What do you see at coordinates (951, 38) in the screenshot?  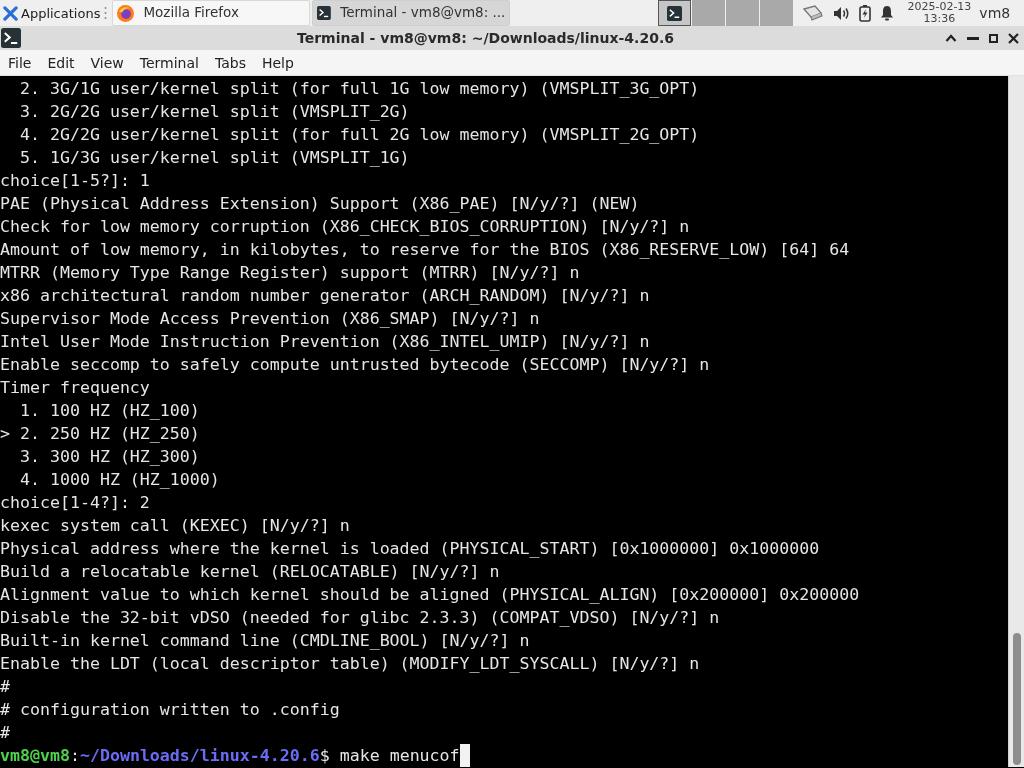 I see `caret-up-icon` at bounding box center [951, 38].